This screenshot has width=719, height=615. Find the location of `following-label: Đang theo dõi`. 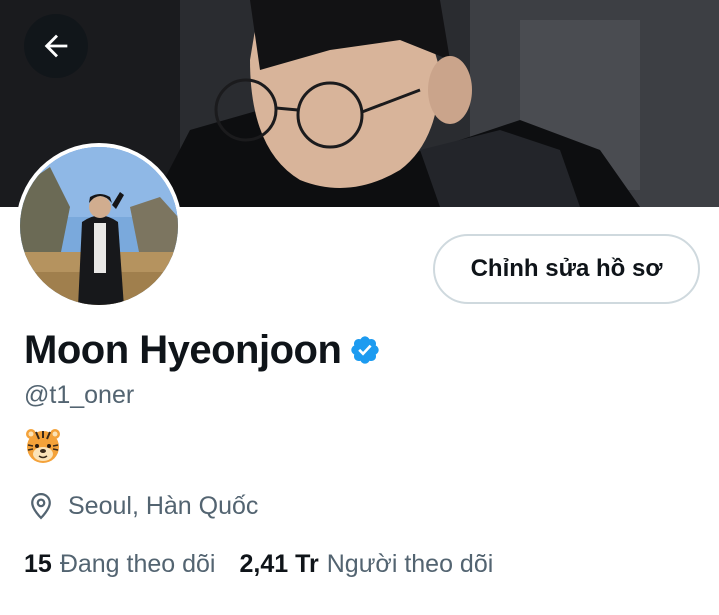

following-label: Đang theo dõi is located at coordinates (138, 564).